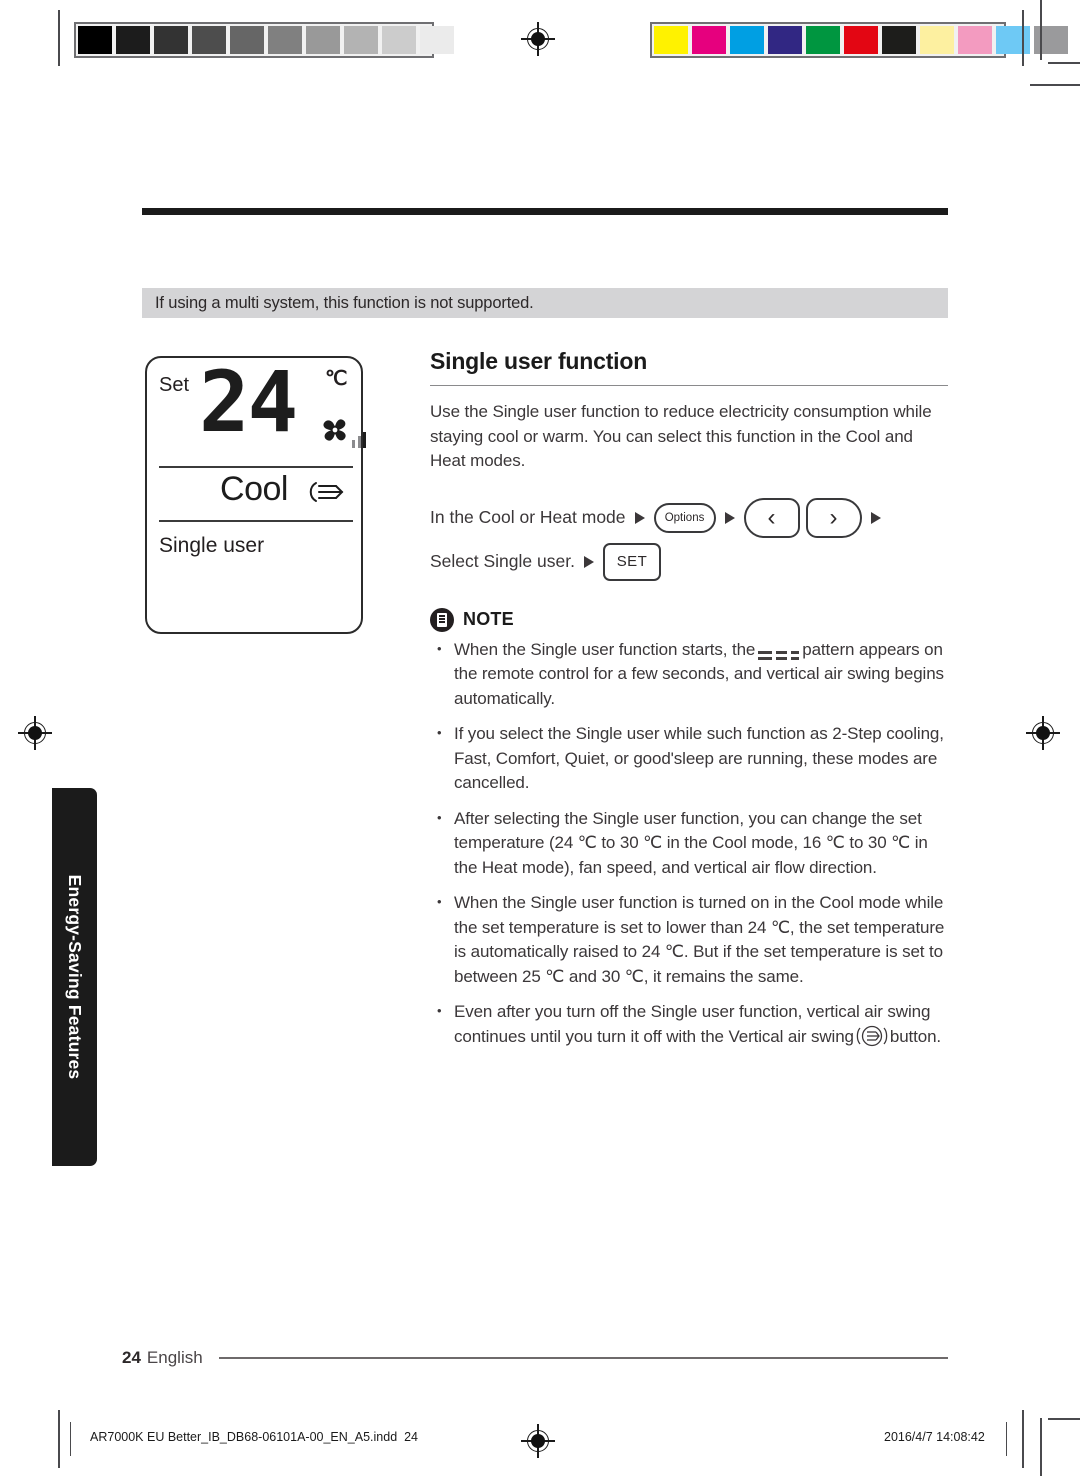 Image resolution: width=1080 pixels, height=1476 pixels. I want to click on section-title: Single user function, so click(539, 361).